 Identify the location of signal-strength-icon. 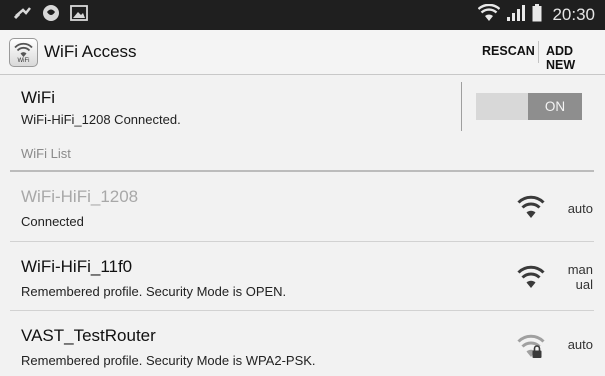
(516, 15).